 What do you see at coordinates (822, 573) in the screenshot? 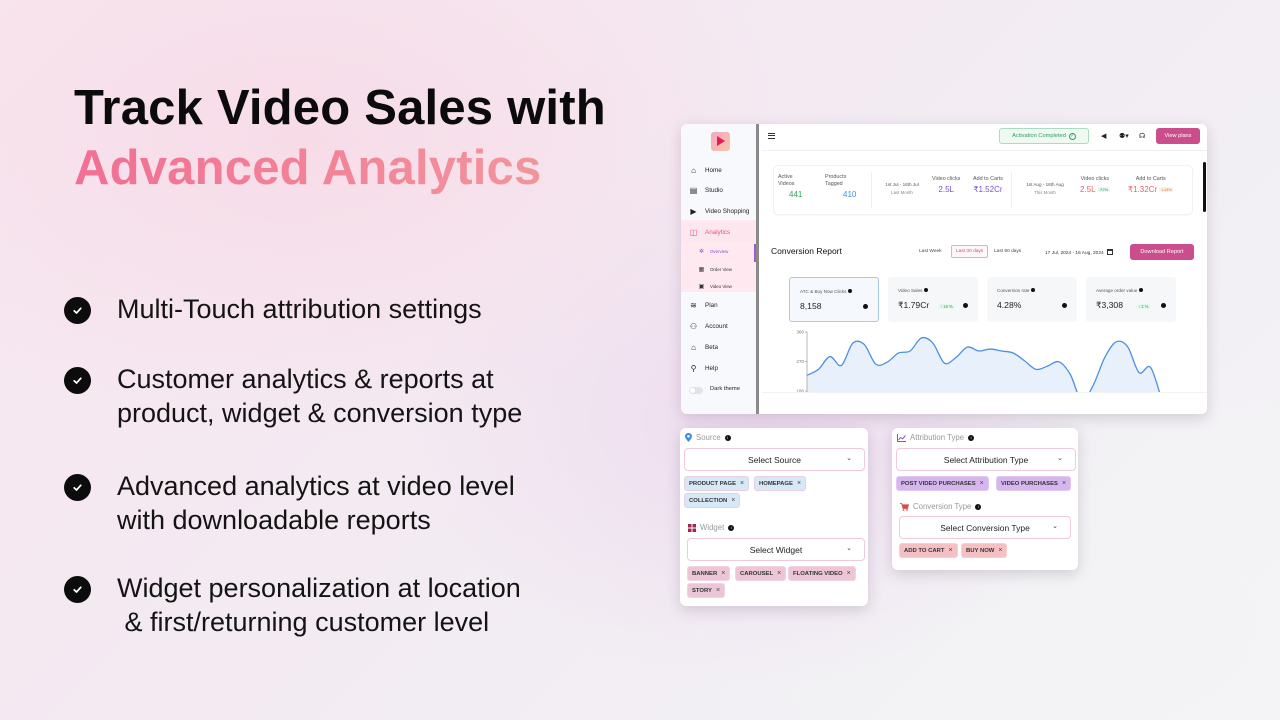
I see `widget-chip: FLOATING VIDEO ×` at bounding box center [822, 573].